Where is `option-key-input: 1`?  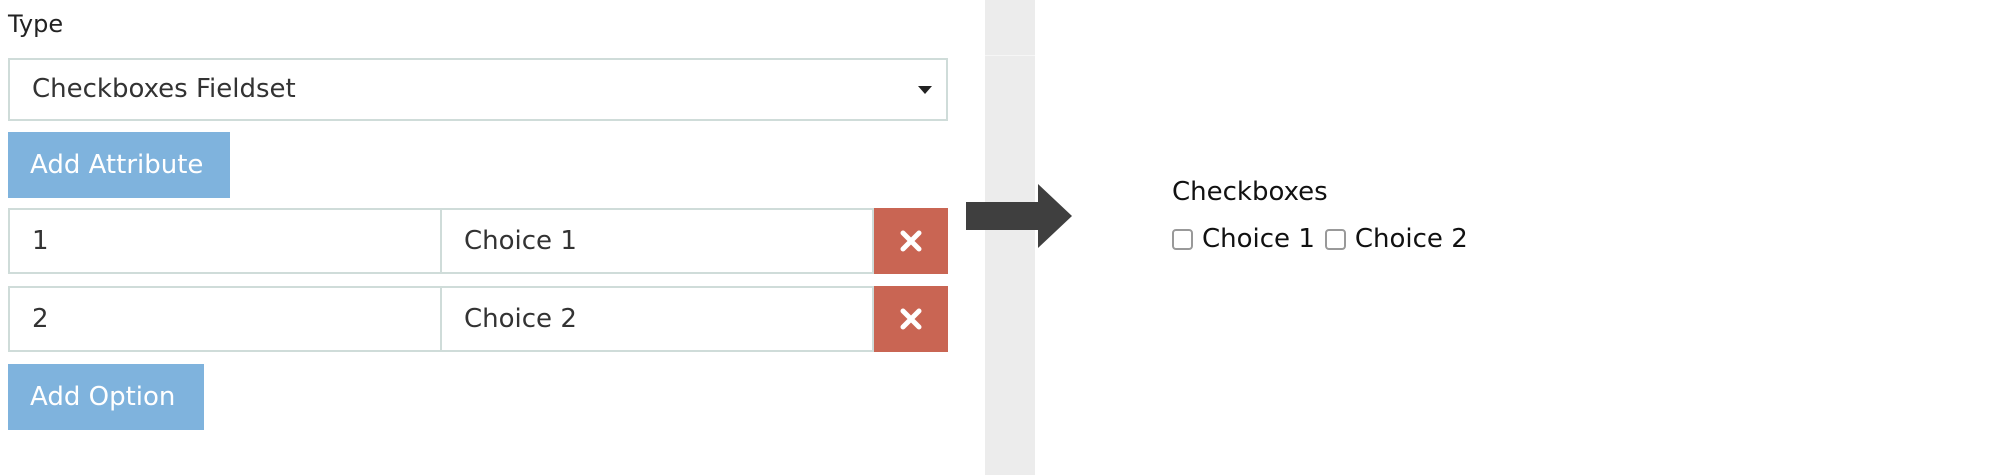
option-key-input: 1 is located at coordinates (225, 241).